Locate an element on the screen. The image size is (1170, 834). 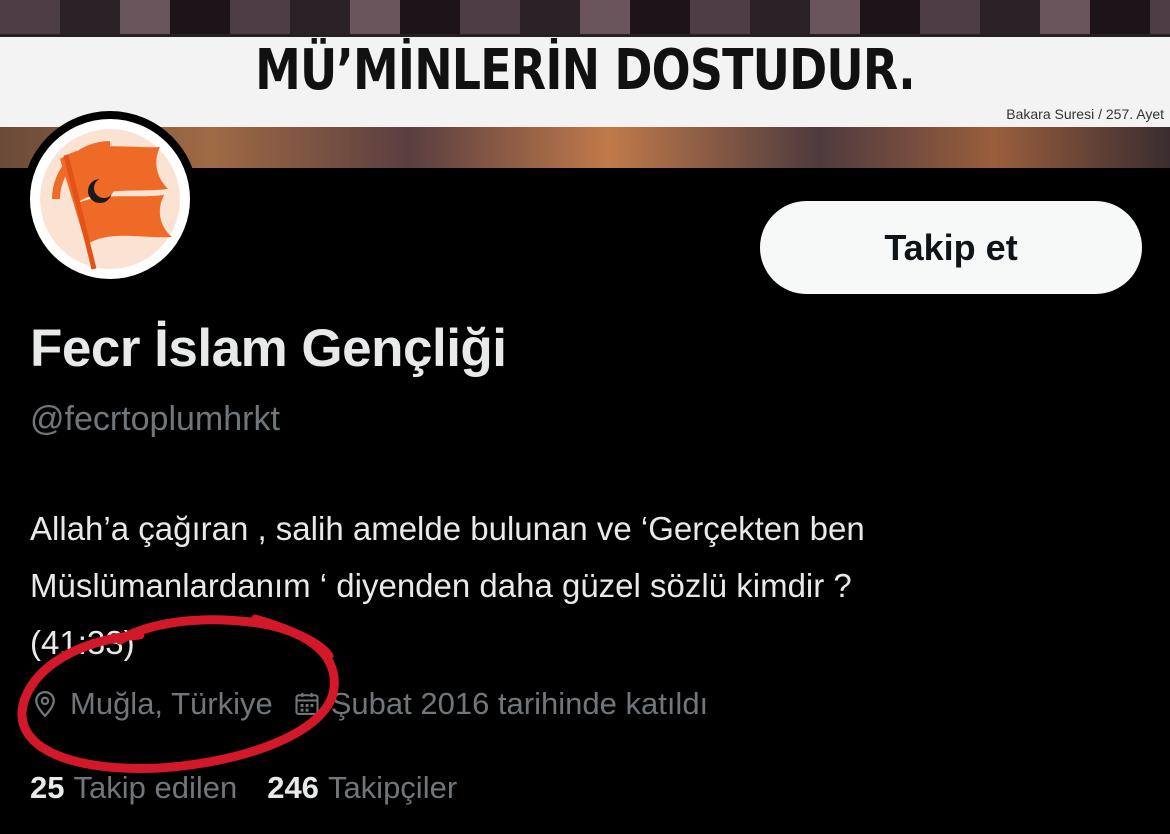
profile-stats: 25 Takip edilen 246 Takipçiler is located at coordinates (258, 788).